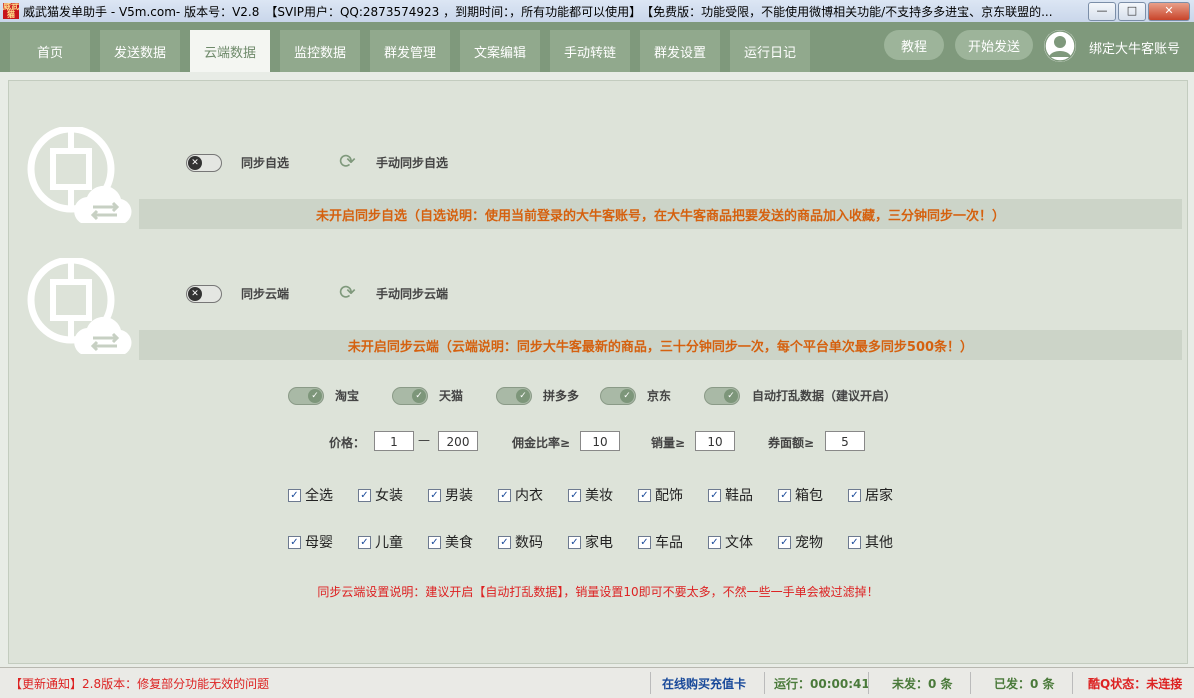 This screenshot has height=698, width=1194. What do you see at coordinates (347, 443) in the screenshot?
I see `price-label: 价格：` at bounding box center [347, 443].